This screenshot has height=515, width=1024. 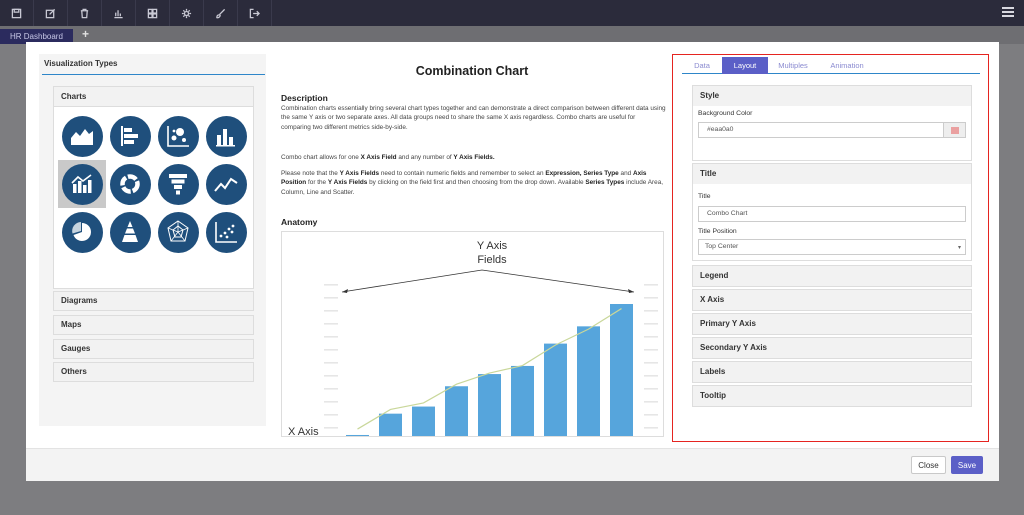 I want to click on top-toolbar, so click(x=512, y=13).